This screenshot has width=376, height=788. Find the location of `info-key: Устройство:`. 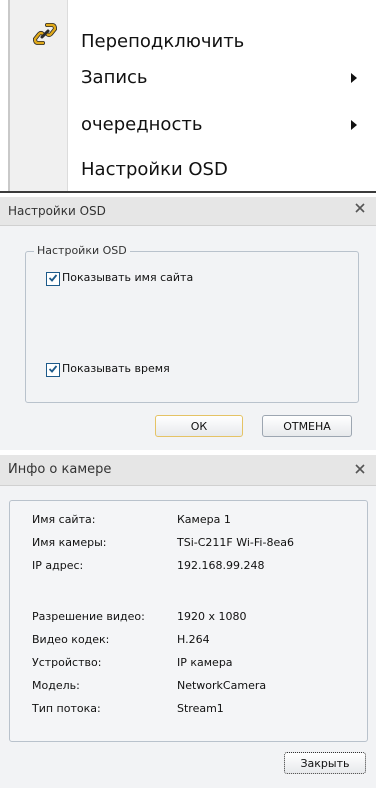

info-key: Устройство: is located at coordinates (67, 662).